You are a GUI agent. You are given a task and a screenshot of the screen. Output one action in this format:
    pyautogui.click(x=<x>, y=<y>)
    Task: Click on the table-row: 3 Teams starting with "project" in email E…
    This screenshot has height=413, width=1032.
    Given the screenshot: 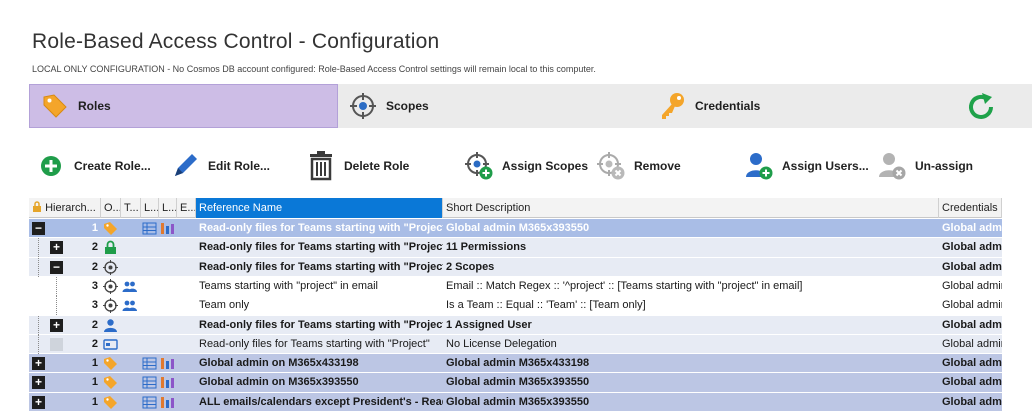 What is the action you would take?
    pyautogui.click(x=515, y=286)
    